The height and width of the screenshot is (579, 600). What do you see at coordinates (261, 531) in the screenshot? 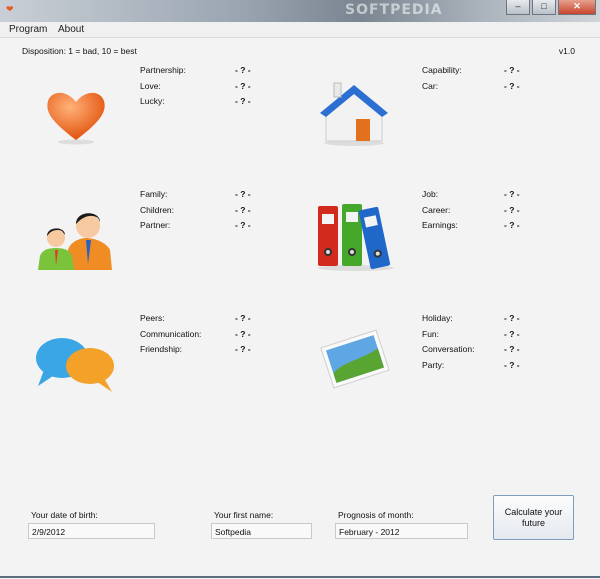
I see `first-name-field: Softpedia` at bounding box center [261, 531].